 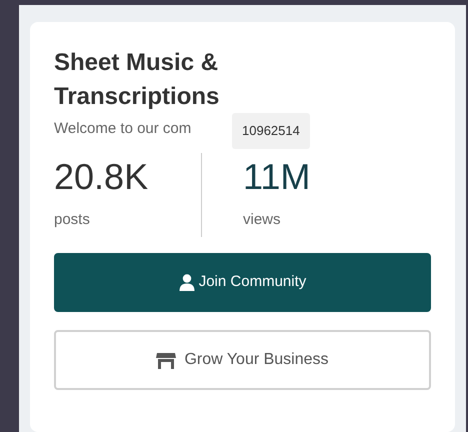 I want to click on community-description: Welcome to our com, so click(x=123, y=129).